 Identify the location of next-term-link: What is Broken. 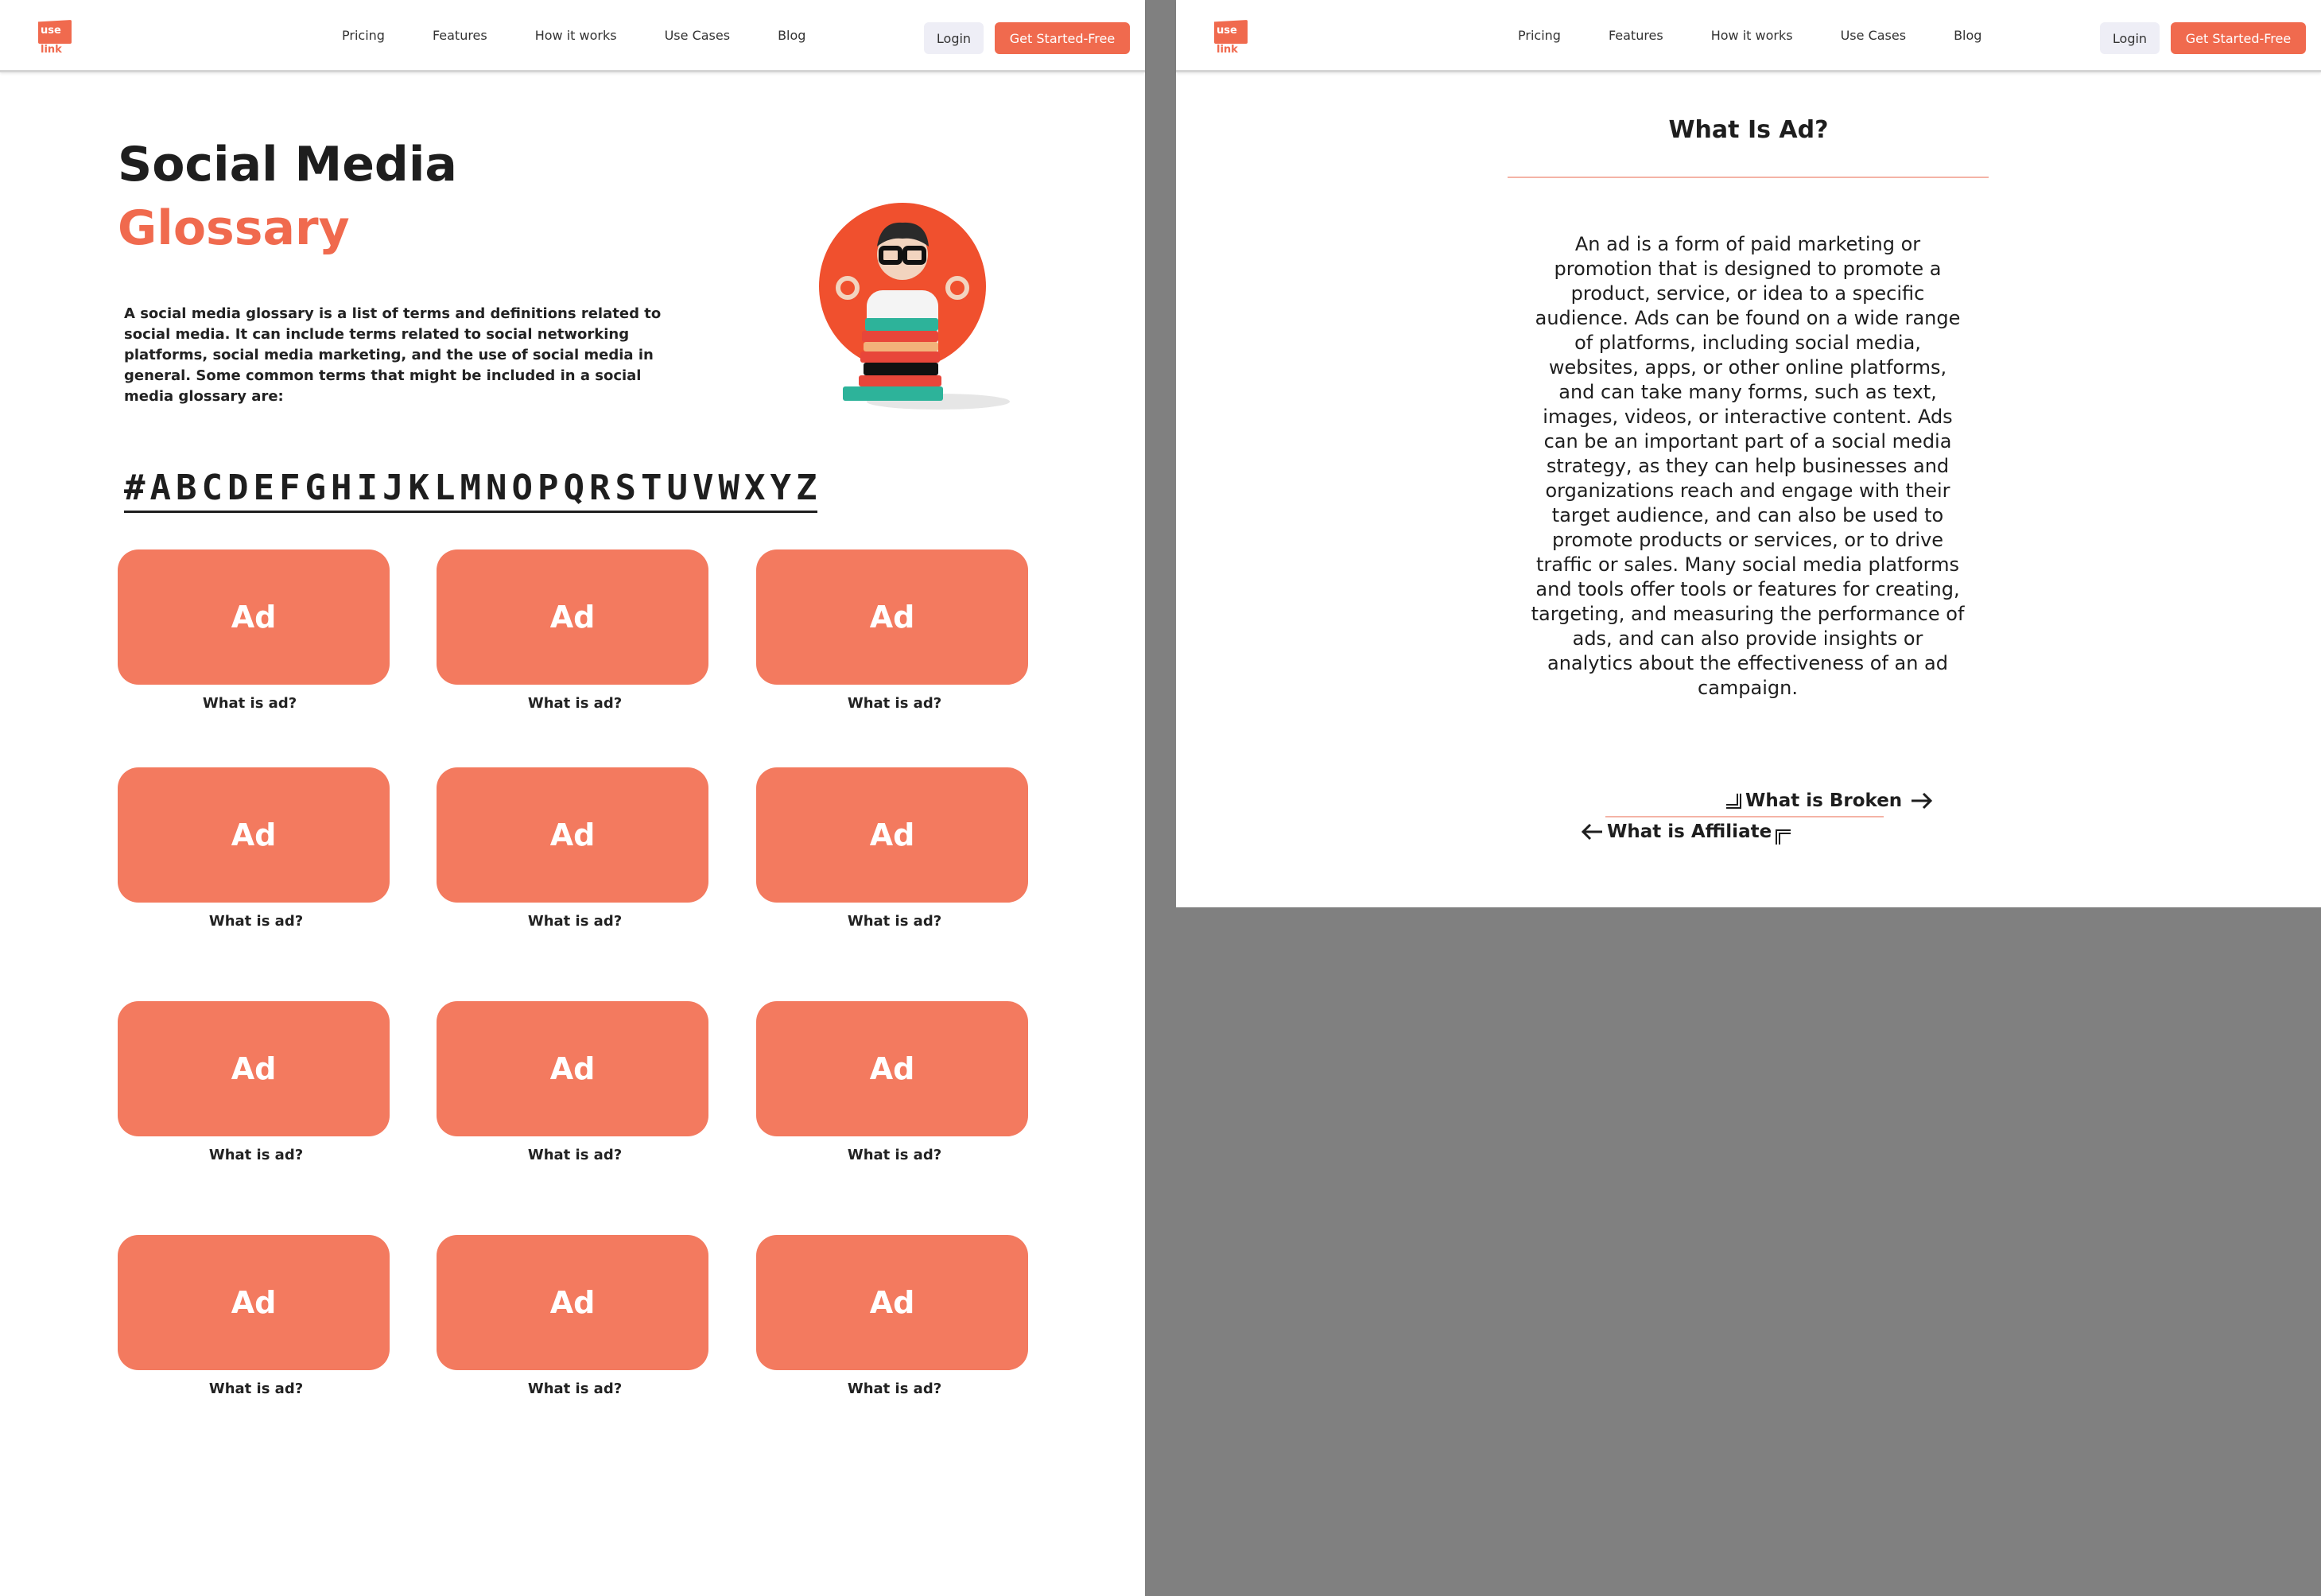
(1829, 801).